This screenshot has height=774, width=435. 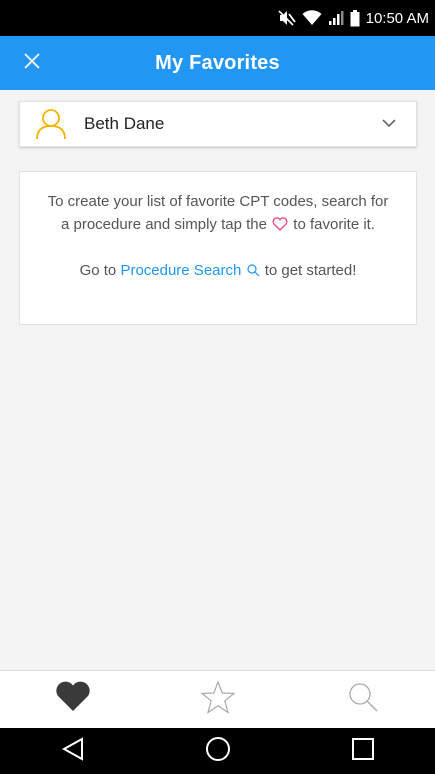 I want to click on tab-favorites, so click(x=73, y=700).